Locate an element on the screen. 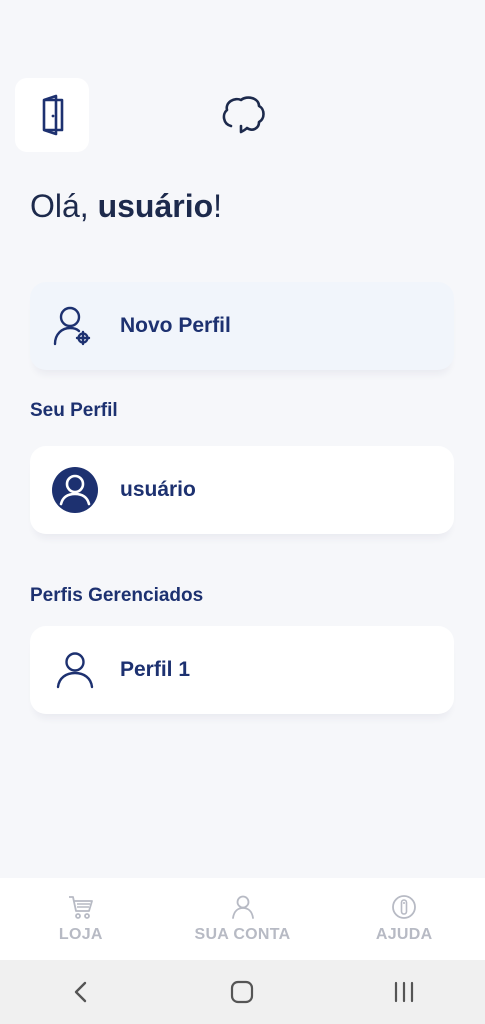 Image resolution: width=485 pixels, height=1024 pixels. managed-profile-name: Perfil 1 is located at coordinates (155, 669).